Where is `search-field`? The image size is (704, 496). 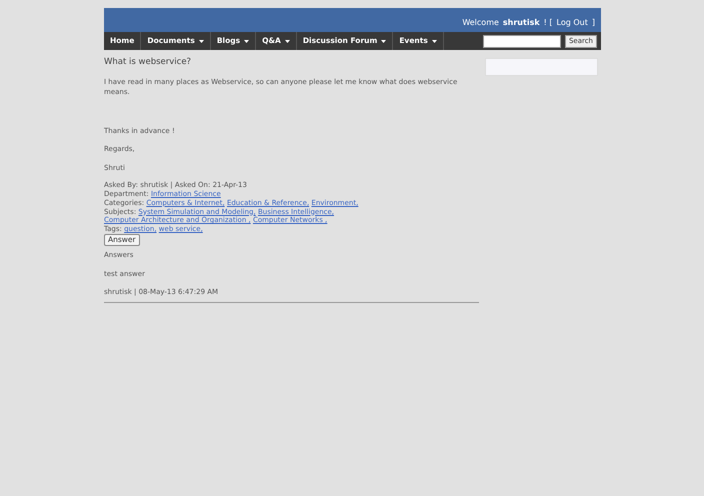 search-field is located at coordinates (521, 41).